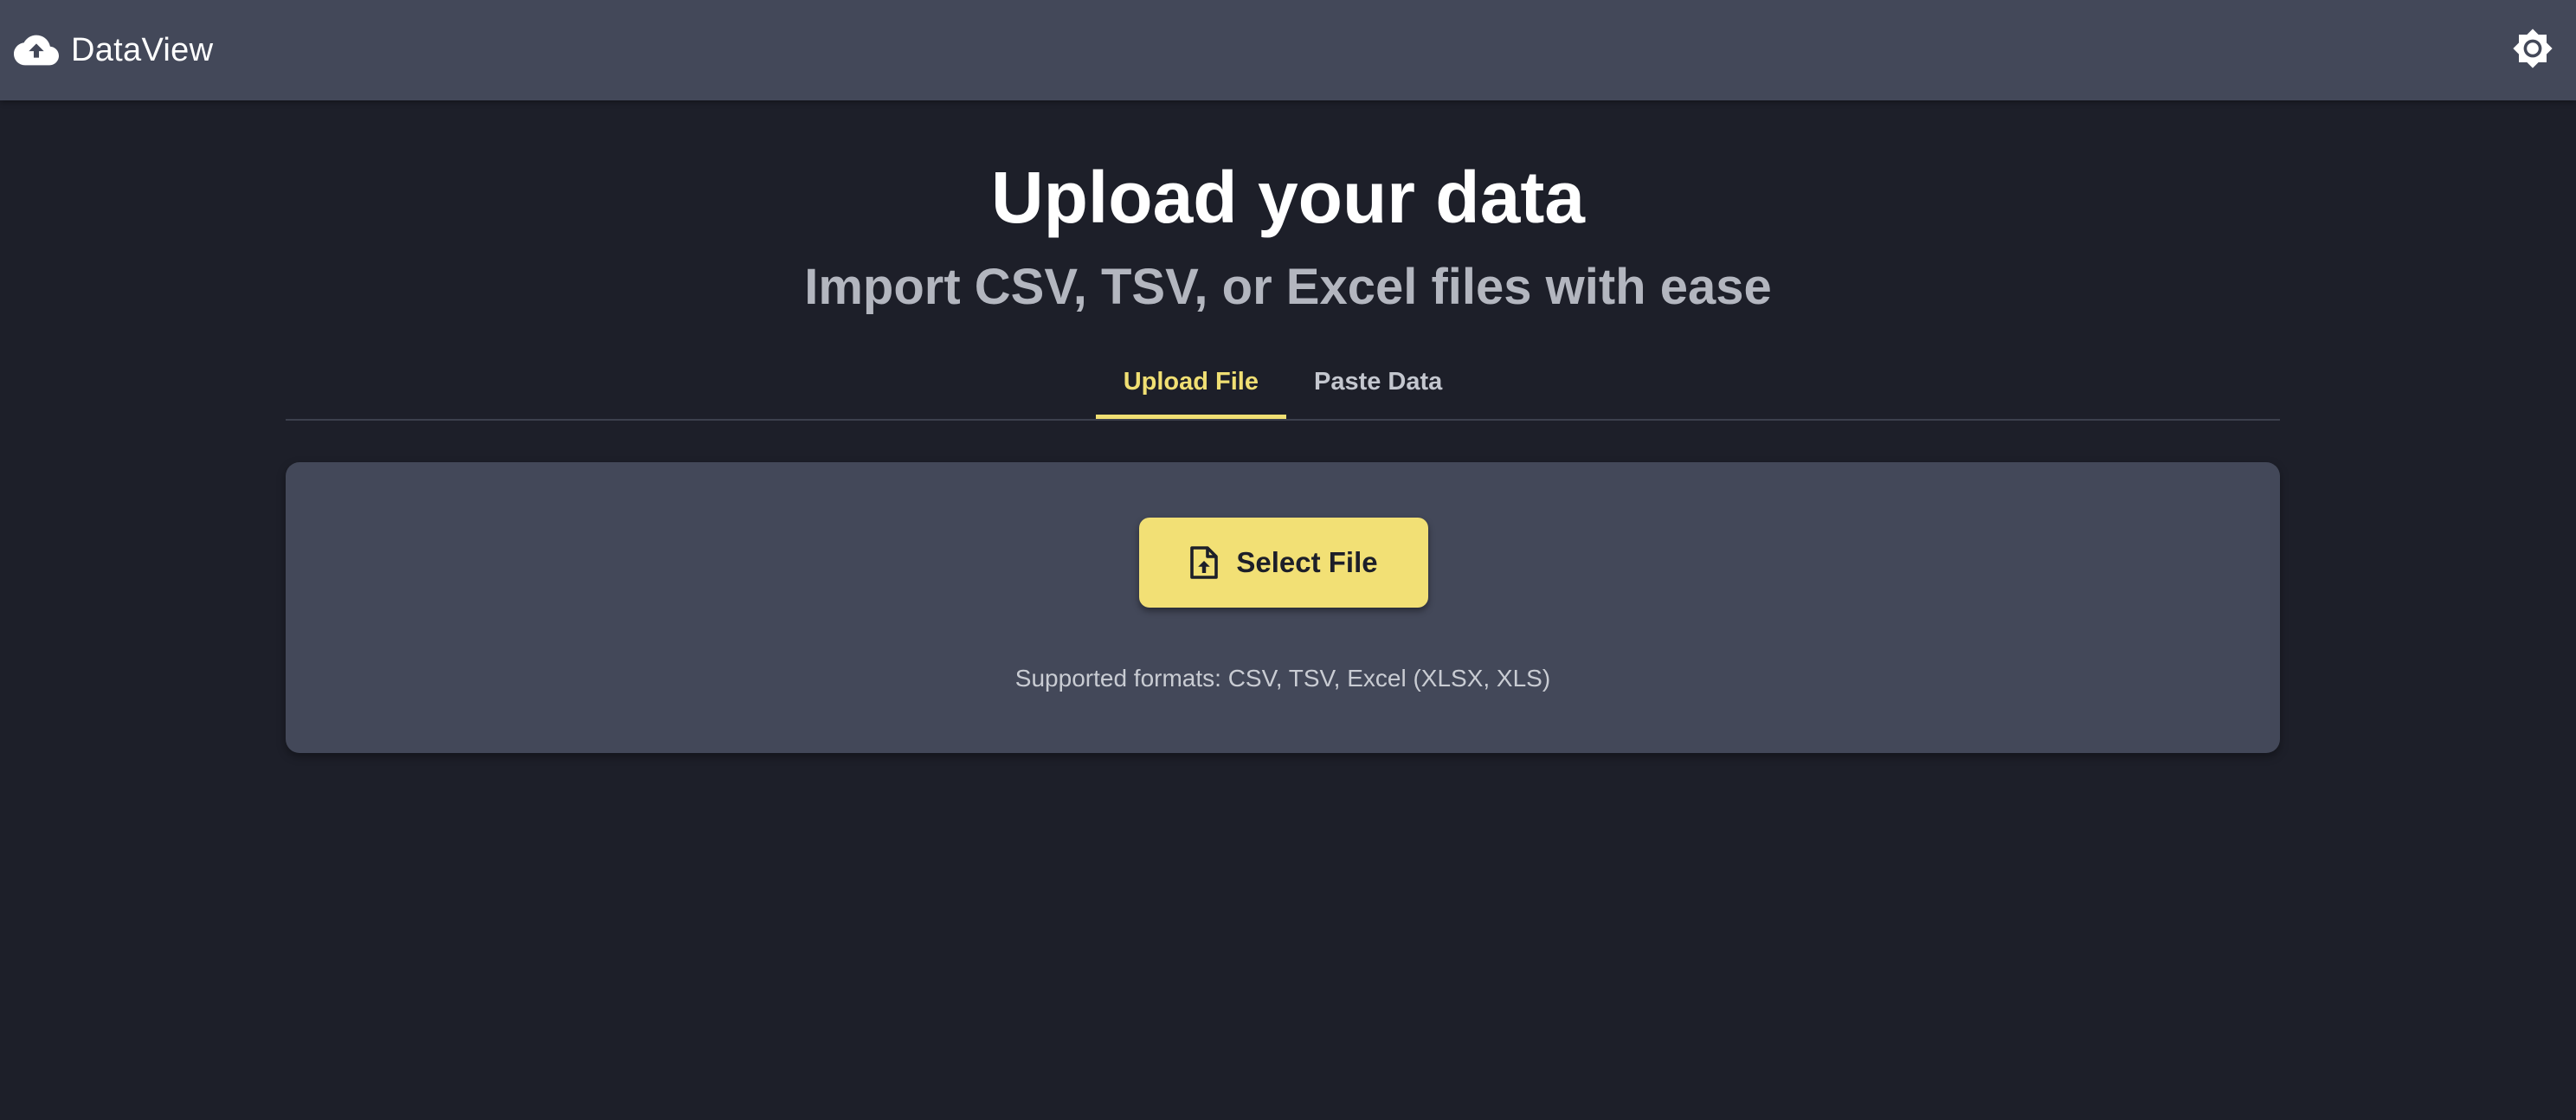 The height and width of the screenshot is (1120, 2576). I want to click on file-upload-icon, so click(1204, 562).